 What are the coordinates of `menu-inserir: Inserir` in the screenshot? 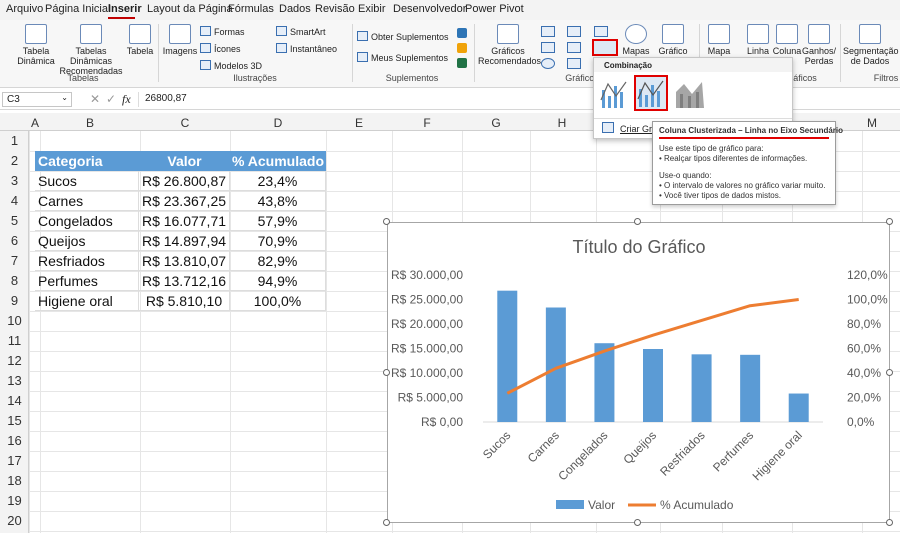 It's located at (125, 9).